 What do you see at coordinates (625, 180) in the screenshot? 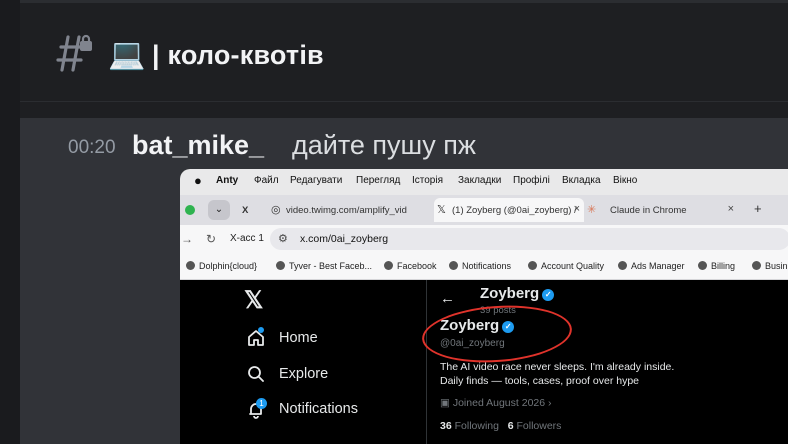
I see `menubar-item: Вікно` at bounding box center [625, 180].